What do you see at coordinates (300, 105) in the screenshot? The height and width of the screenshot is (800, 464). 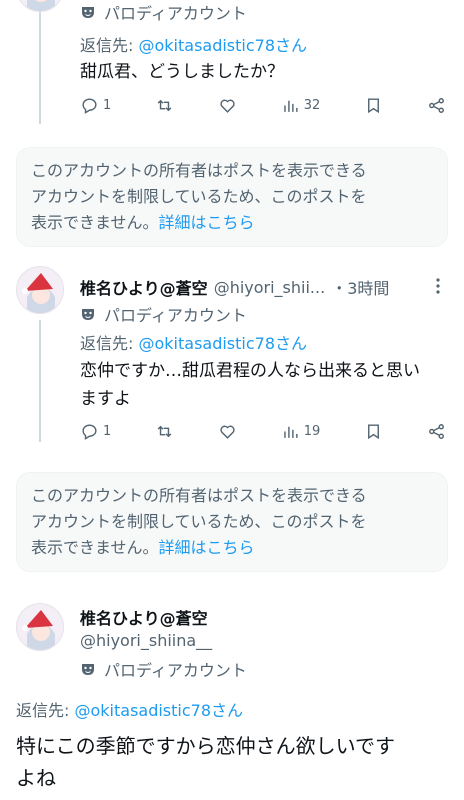 I see `views-button: 32` at bounding box center [300, 105].